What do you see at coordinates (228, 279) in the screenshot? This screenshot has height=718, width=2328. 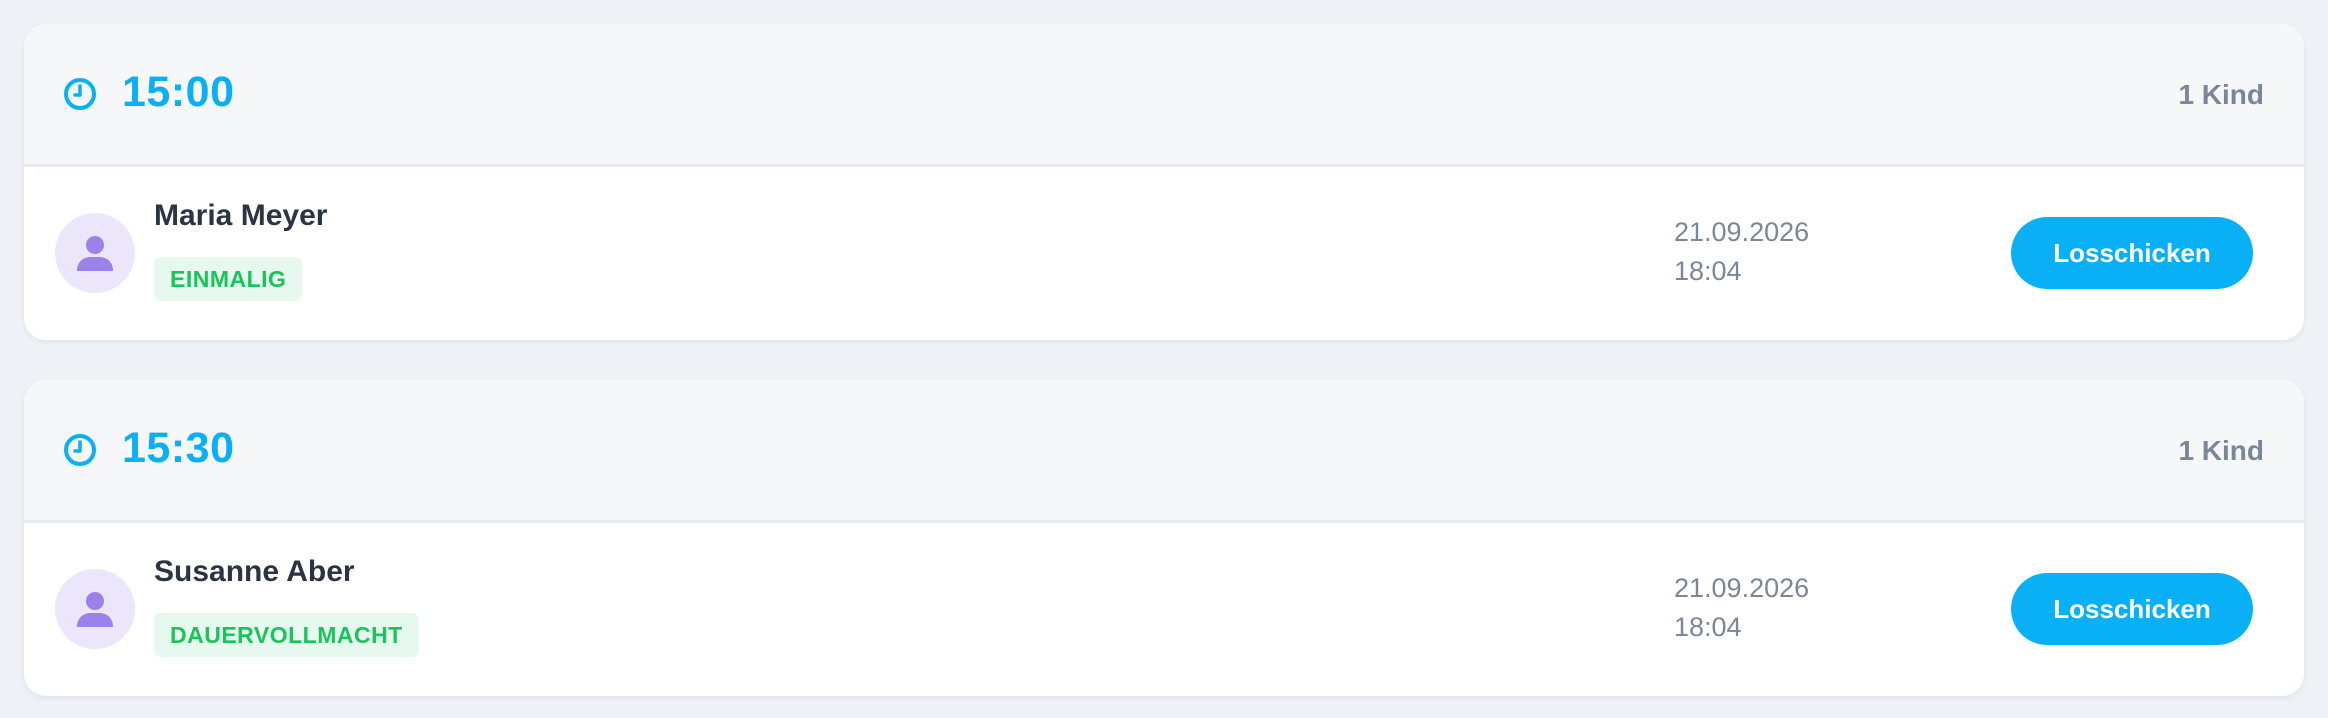 I see `authorization-badge: EINMALIG` at bounding box center [228, 279].